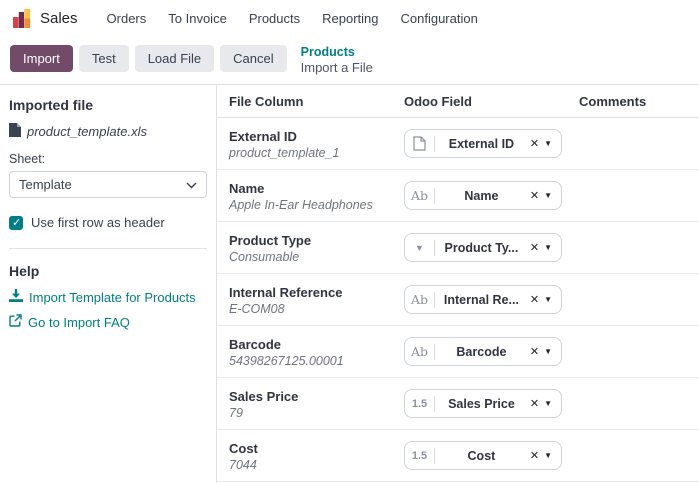  I want to click on odoo-field-cell: ▼ Product Ty... ✕ ▼, so click(491, 252).